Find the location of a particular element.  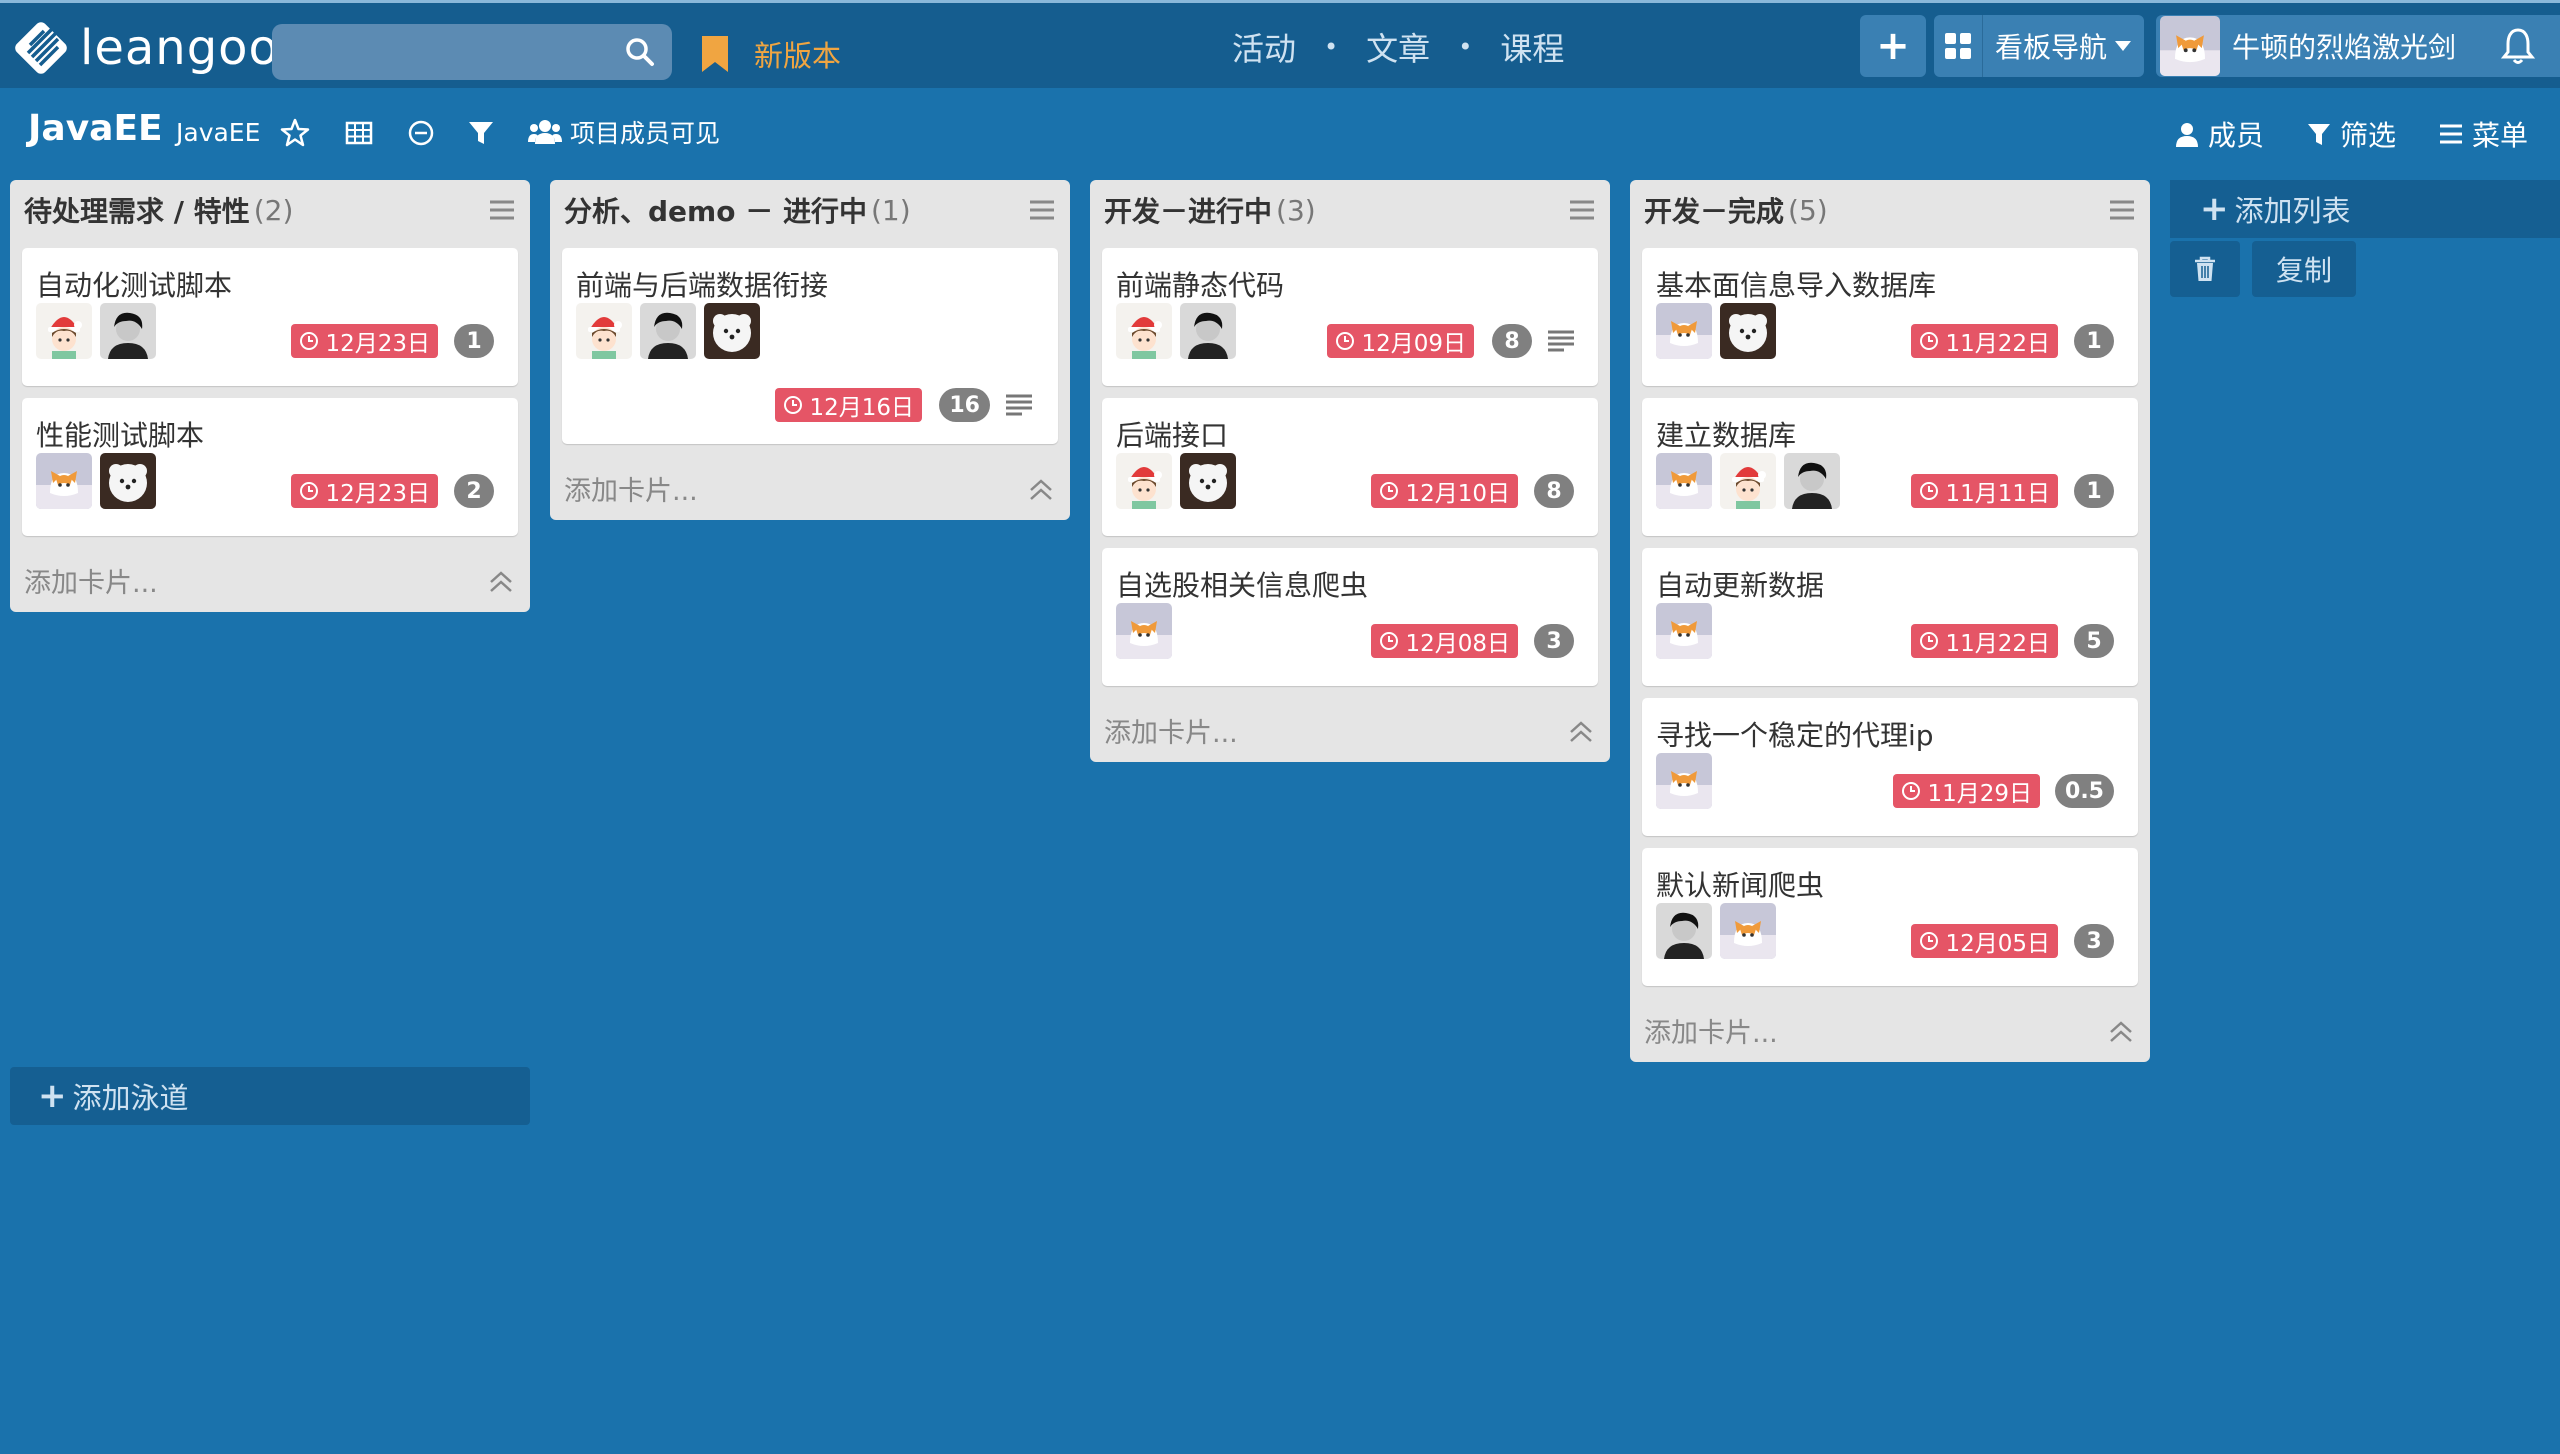

card-title: 自动化测试脚本 is located at coordinates (134, 285).